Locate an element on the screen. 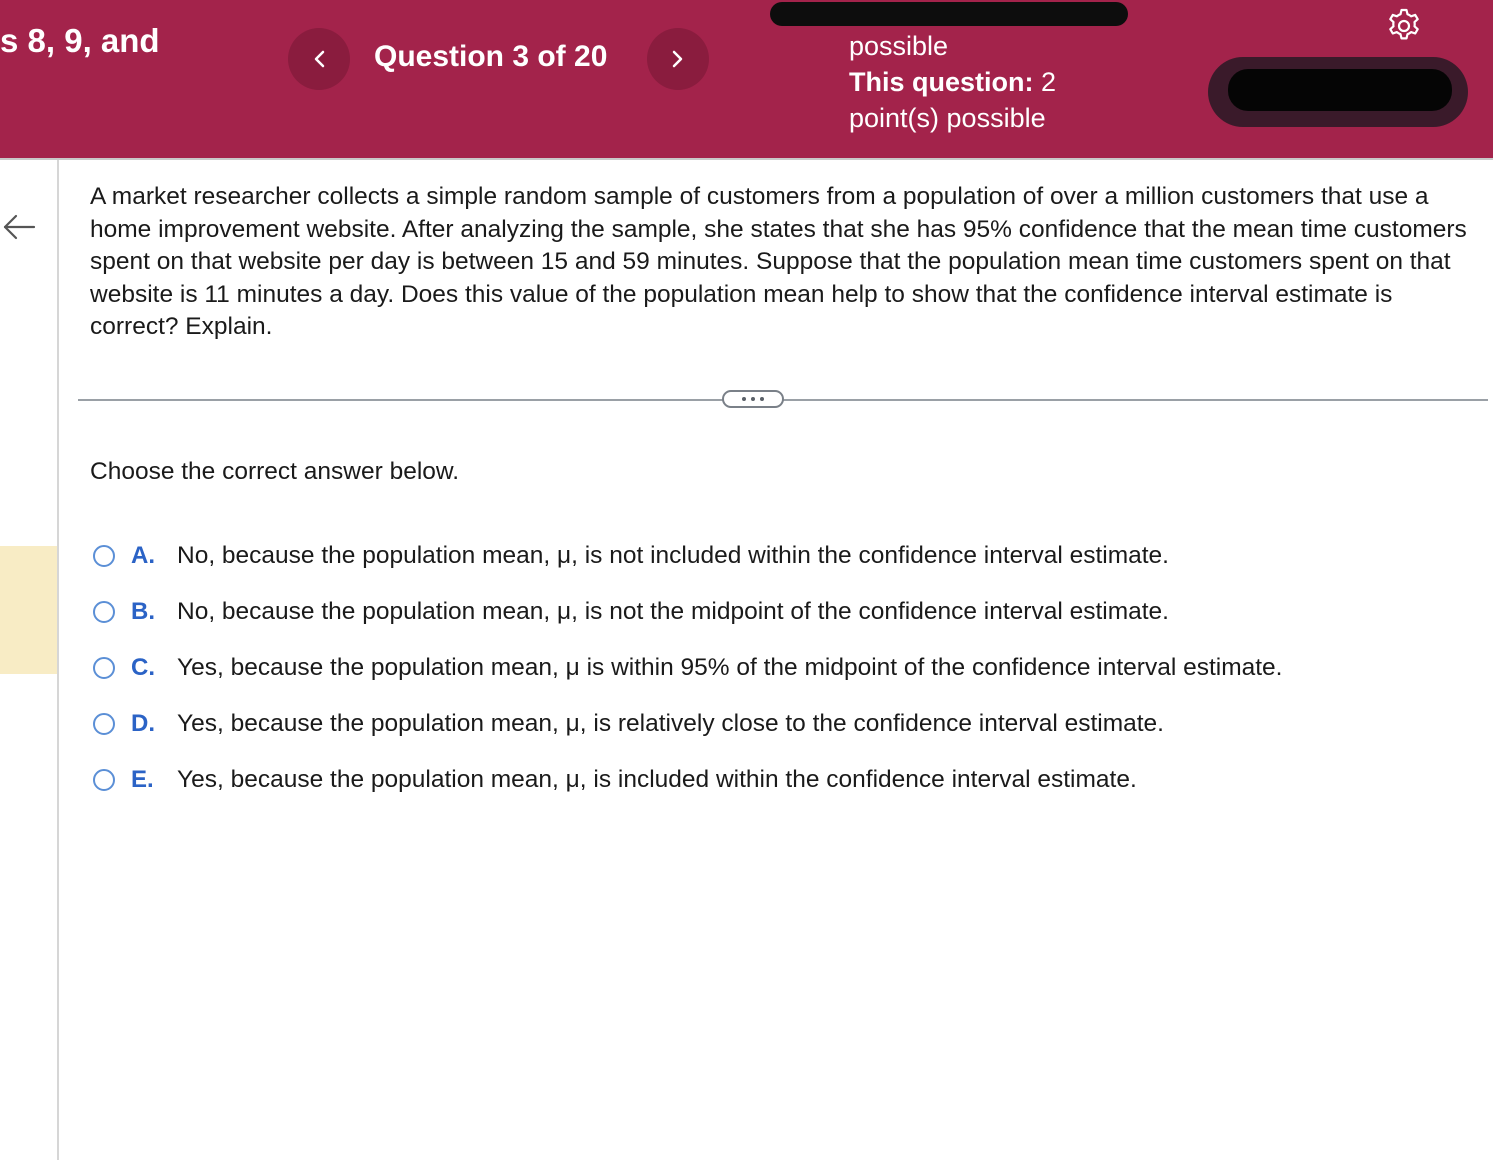 This screenshot has width=1493, height=1160. chevron-right-icon is located at coordinates (677, 59).